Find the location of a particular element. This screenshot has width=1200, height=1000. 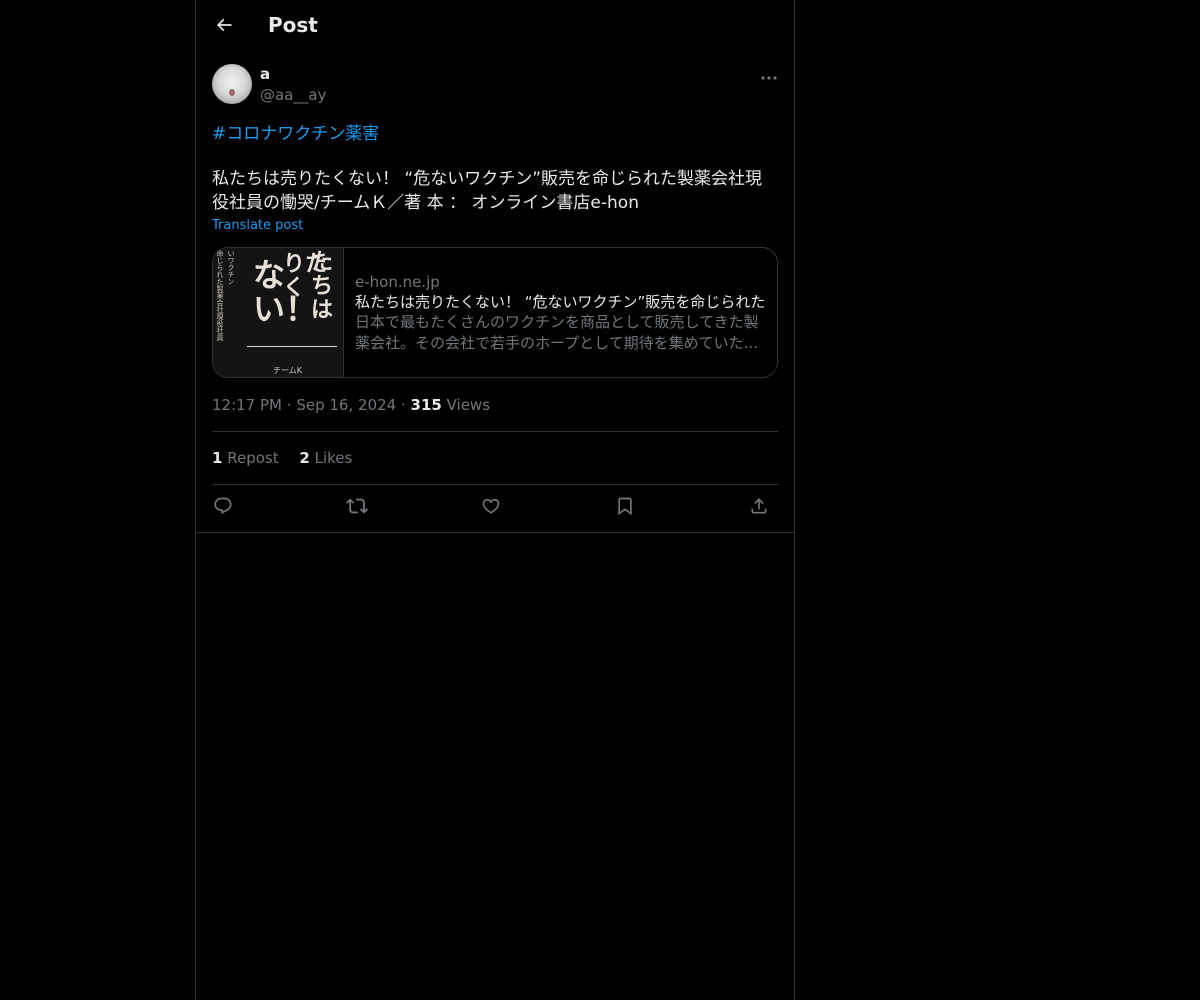

thumbnail-author: チームK is located at coordinates (288, 370).